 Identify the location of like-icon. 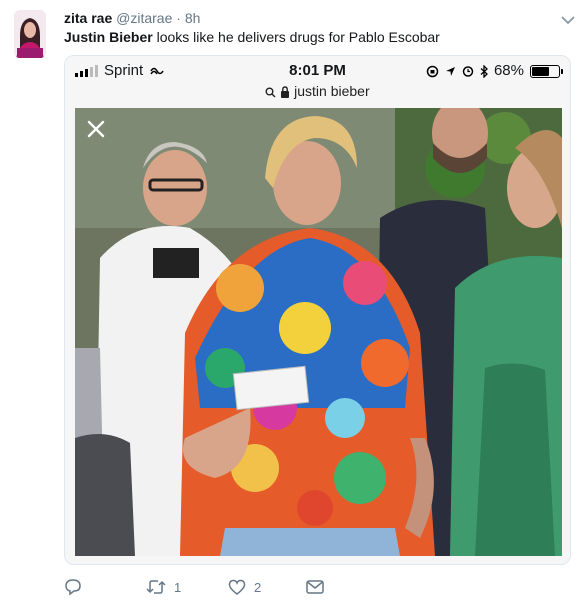
(237, 587).